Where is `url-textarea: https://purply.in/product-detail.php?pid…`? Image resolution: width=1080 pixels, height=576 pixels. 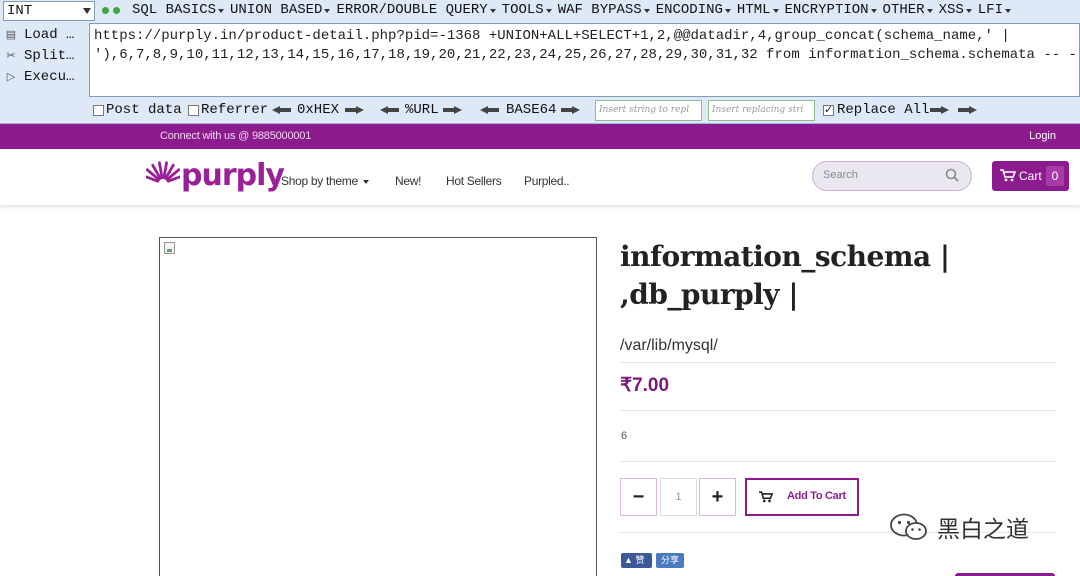
url-textarea: https://purply.in/product-detail.php?pid… is located at coordinates (584, 60).